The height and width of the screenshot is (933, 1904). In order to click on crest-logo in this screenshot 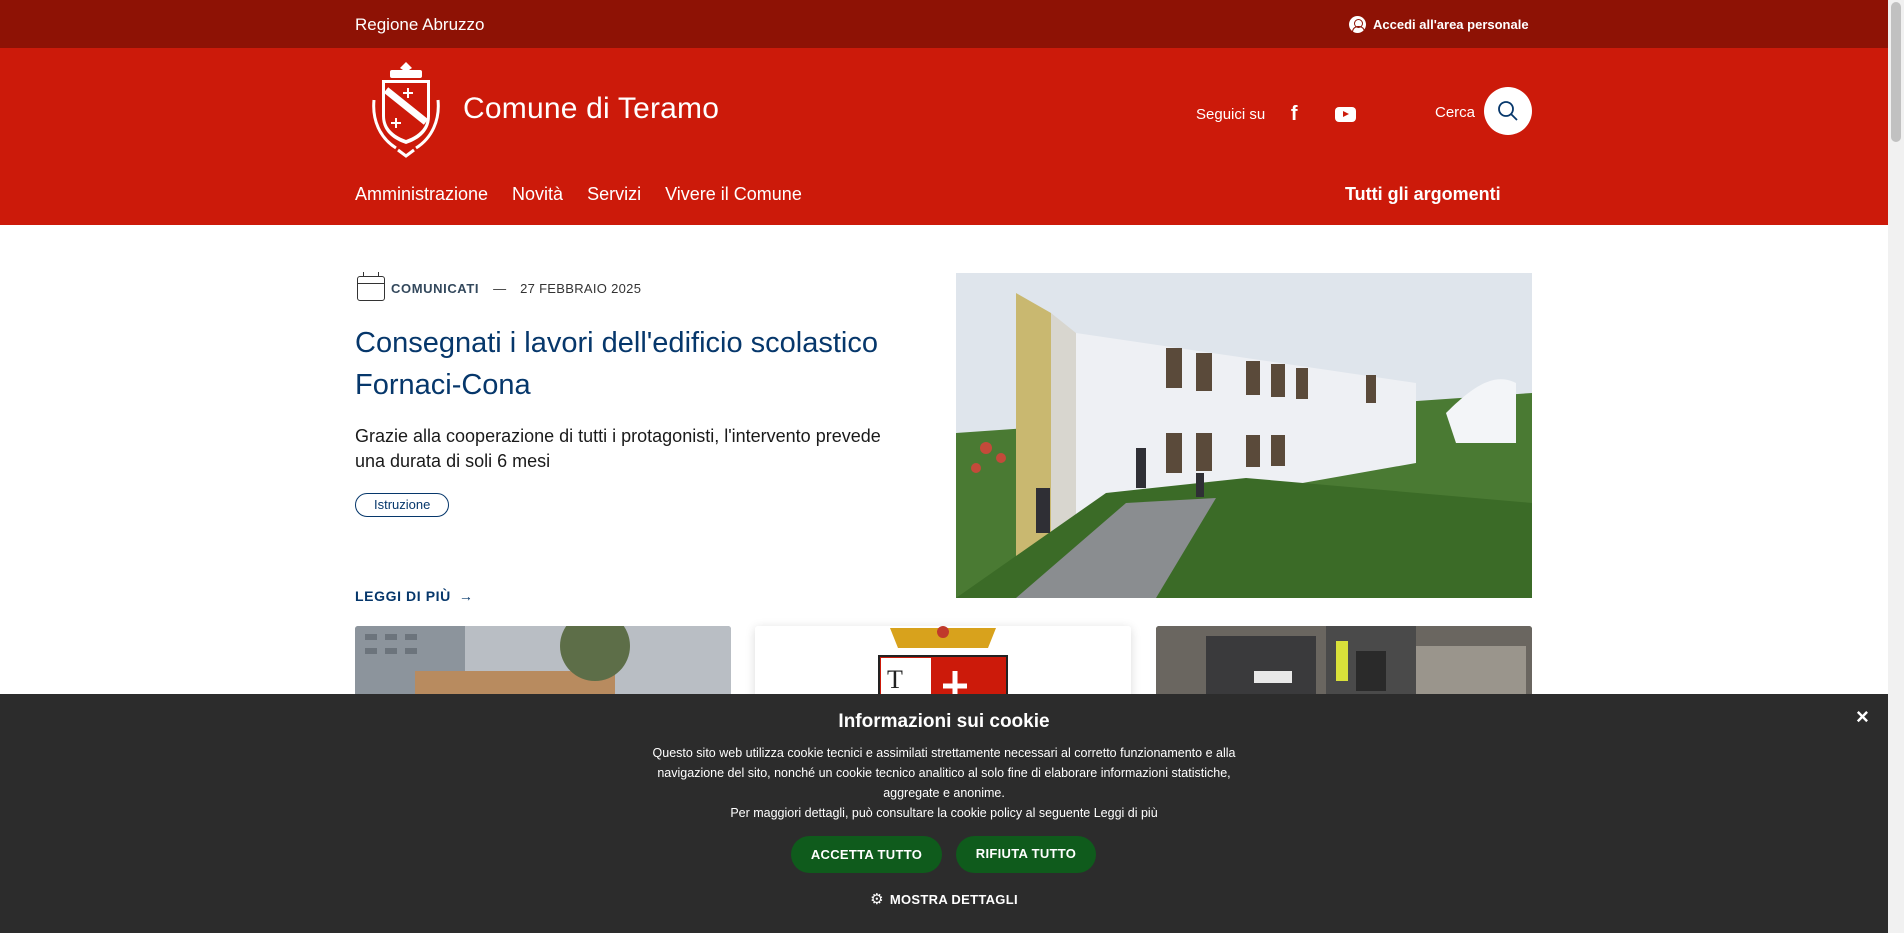, I will do `click(406, 110)`.